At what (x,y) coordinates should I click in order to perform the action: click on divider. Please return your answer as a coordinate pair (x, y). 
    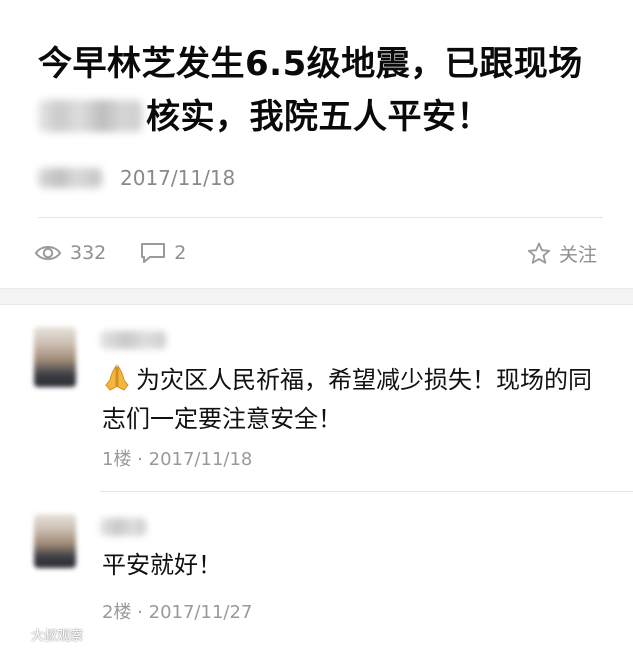
    Looking at the image, I should click on (320, 217).